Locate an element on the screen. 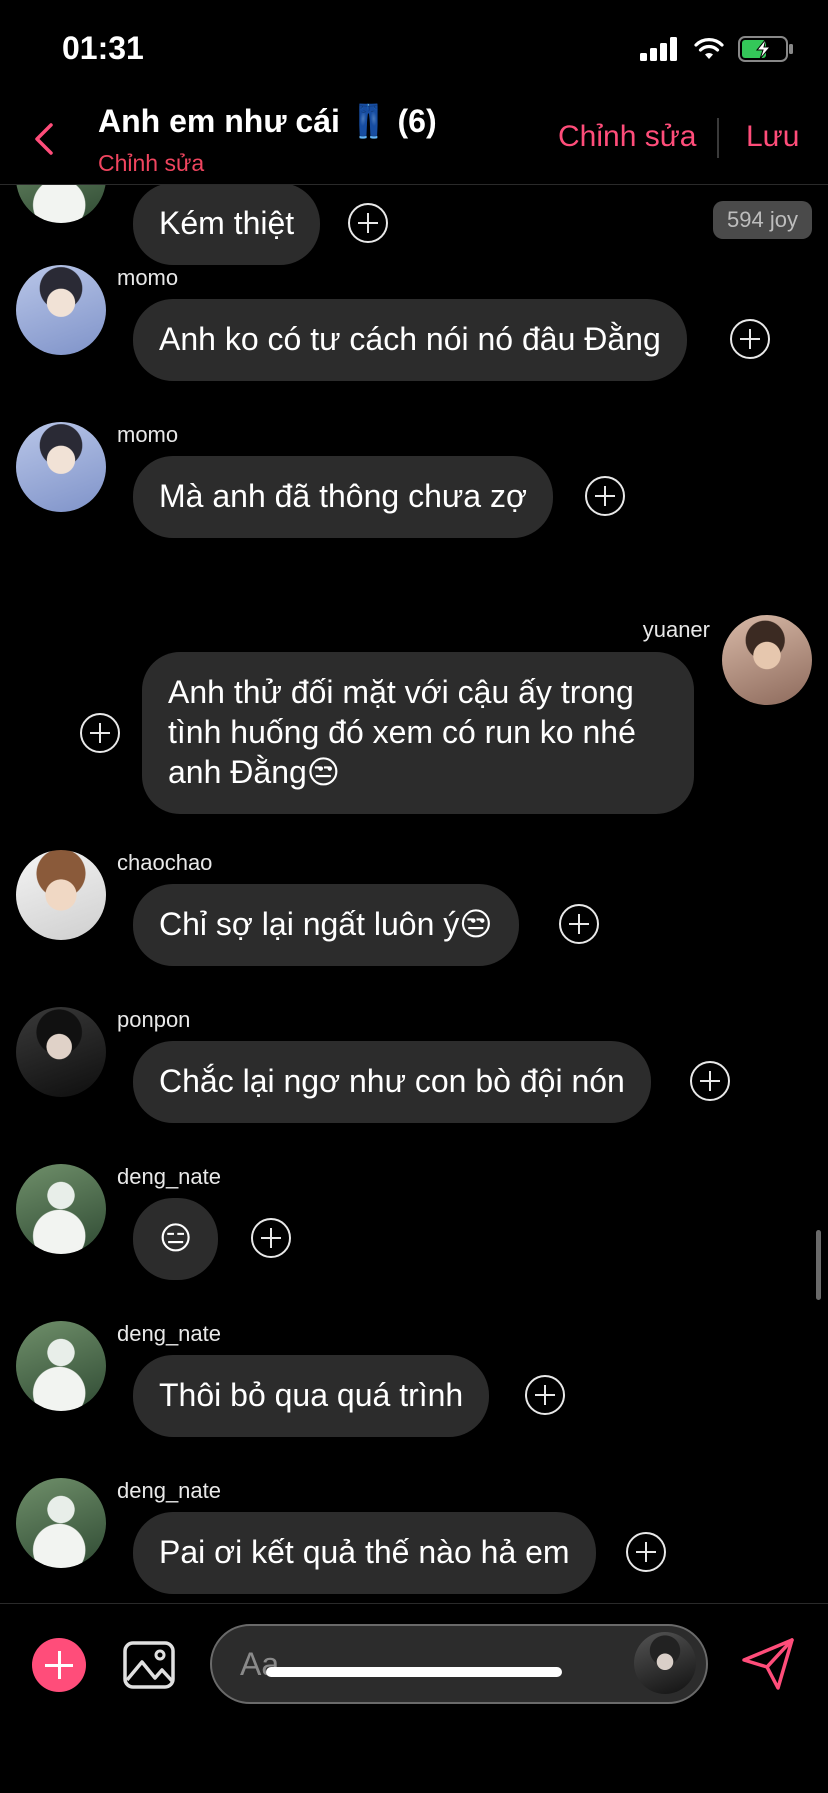 This screenshot has height=1793, width=828. sender-name: chaochao is located at coordinates (165, 862).